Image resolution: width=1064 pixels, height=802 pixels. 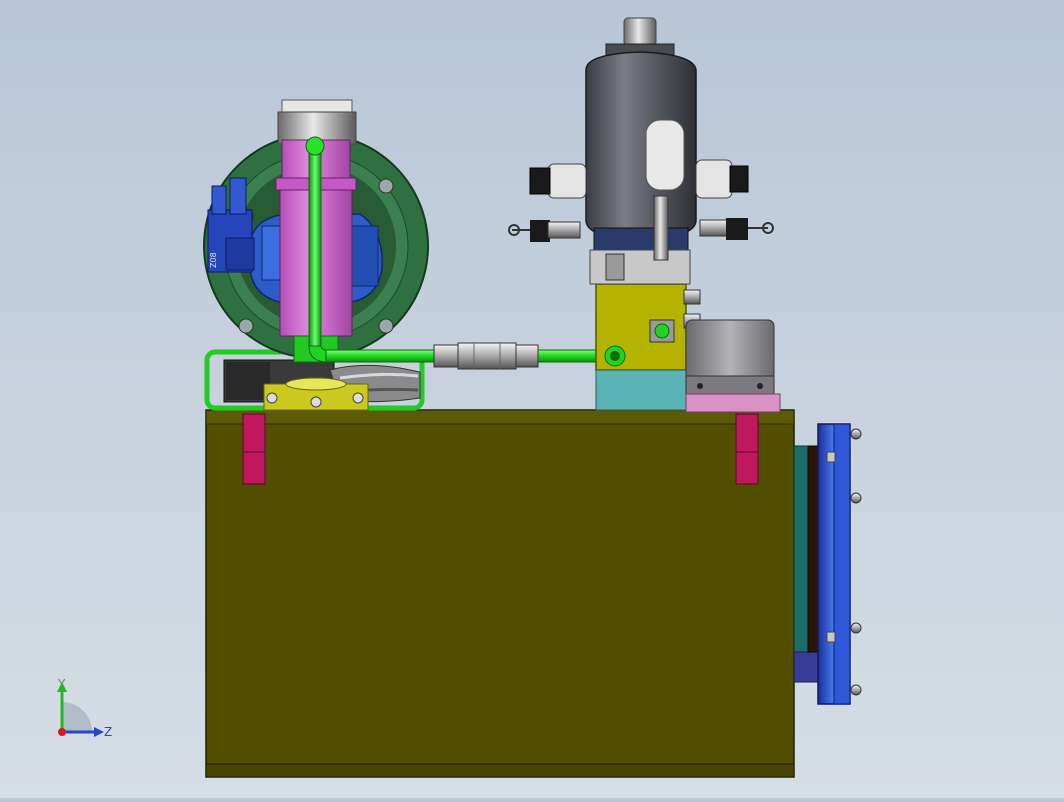 What do you see at coordinates (254, 449) in the screenshot?
I see `lifting-lug-left` at bounding box center [254, 449].